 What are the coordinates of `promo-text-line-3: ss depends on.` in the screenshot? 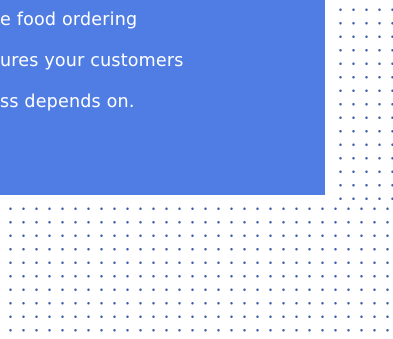 It's located at (67, 102).